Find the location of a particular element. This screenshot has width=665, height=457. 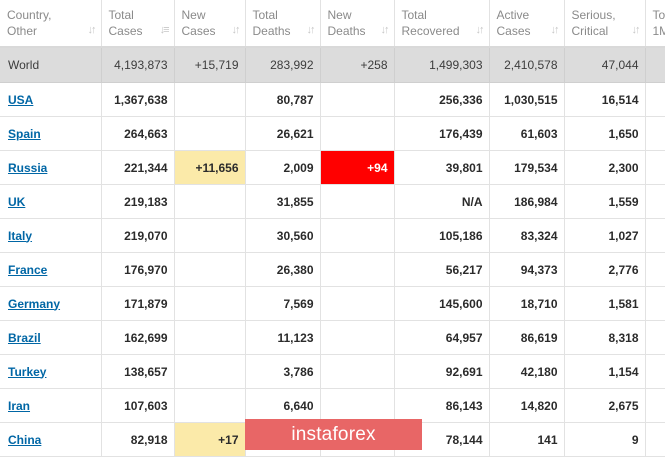

instaforex-watermark: instaforex is located at coordinates (333, 434).